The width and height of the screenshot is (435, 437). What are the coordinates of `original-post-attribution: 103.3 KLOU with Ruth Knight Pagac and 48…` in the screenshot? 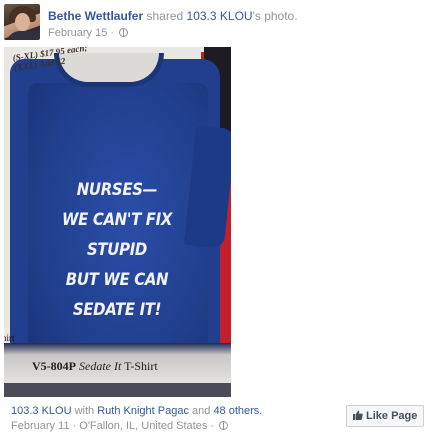 It's located at (137, 411).